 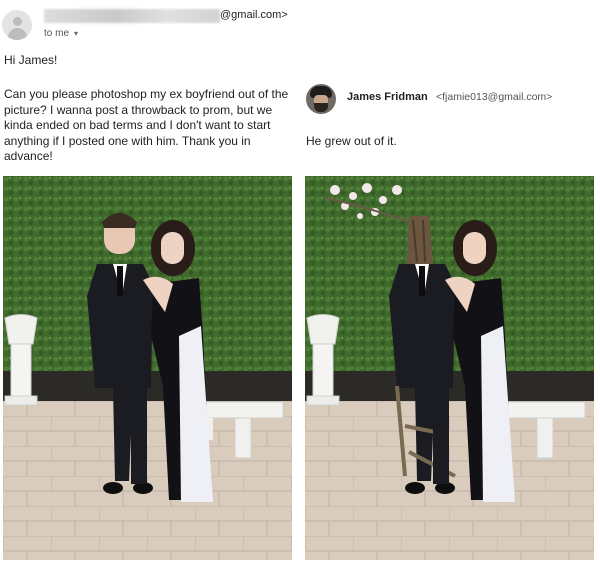 I want to click on reply-sender-name: James Fridman, so click(x=387, y=97).